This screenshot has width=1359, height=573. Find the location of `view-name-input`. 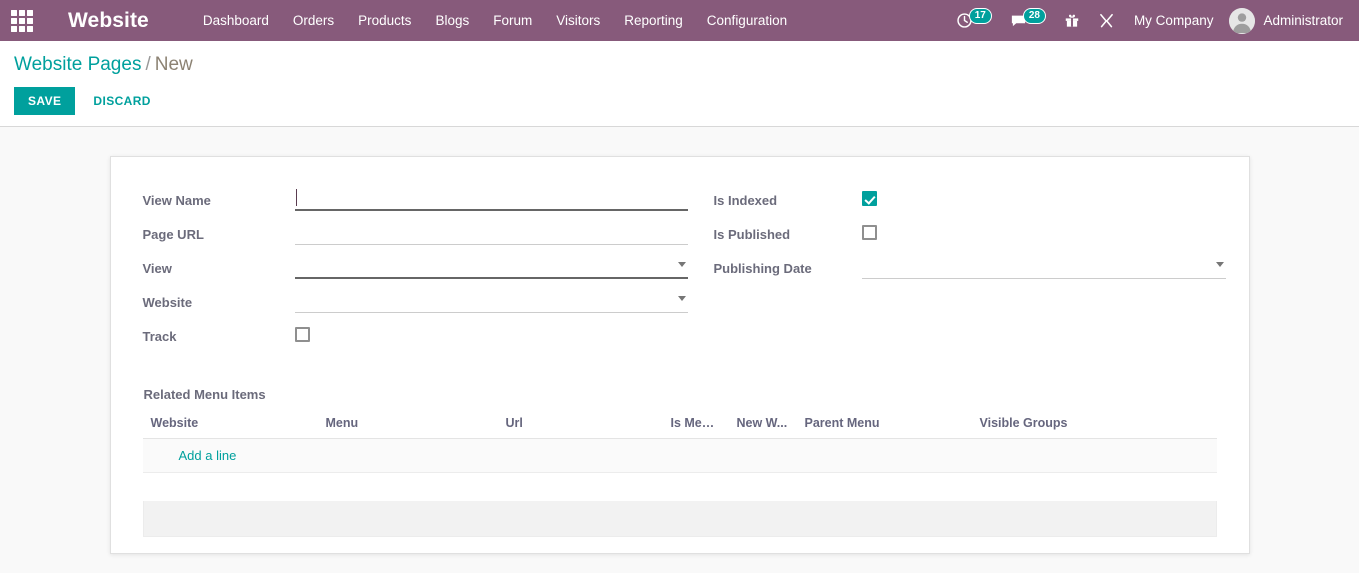

view-name-input is located at coordinates (491, 199).